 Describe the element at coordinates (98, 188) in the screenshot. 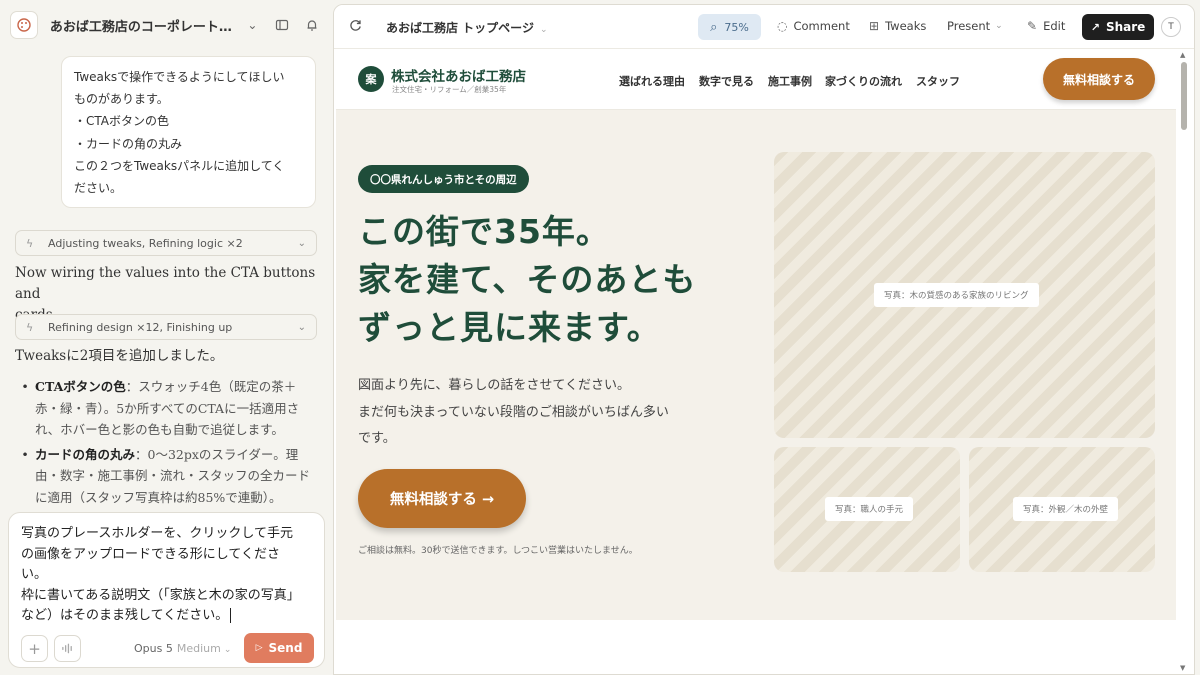

I see `message-line: ださい。` at that location.